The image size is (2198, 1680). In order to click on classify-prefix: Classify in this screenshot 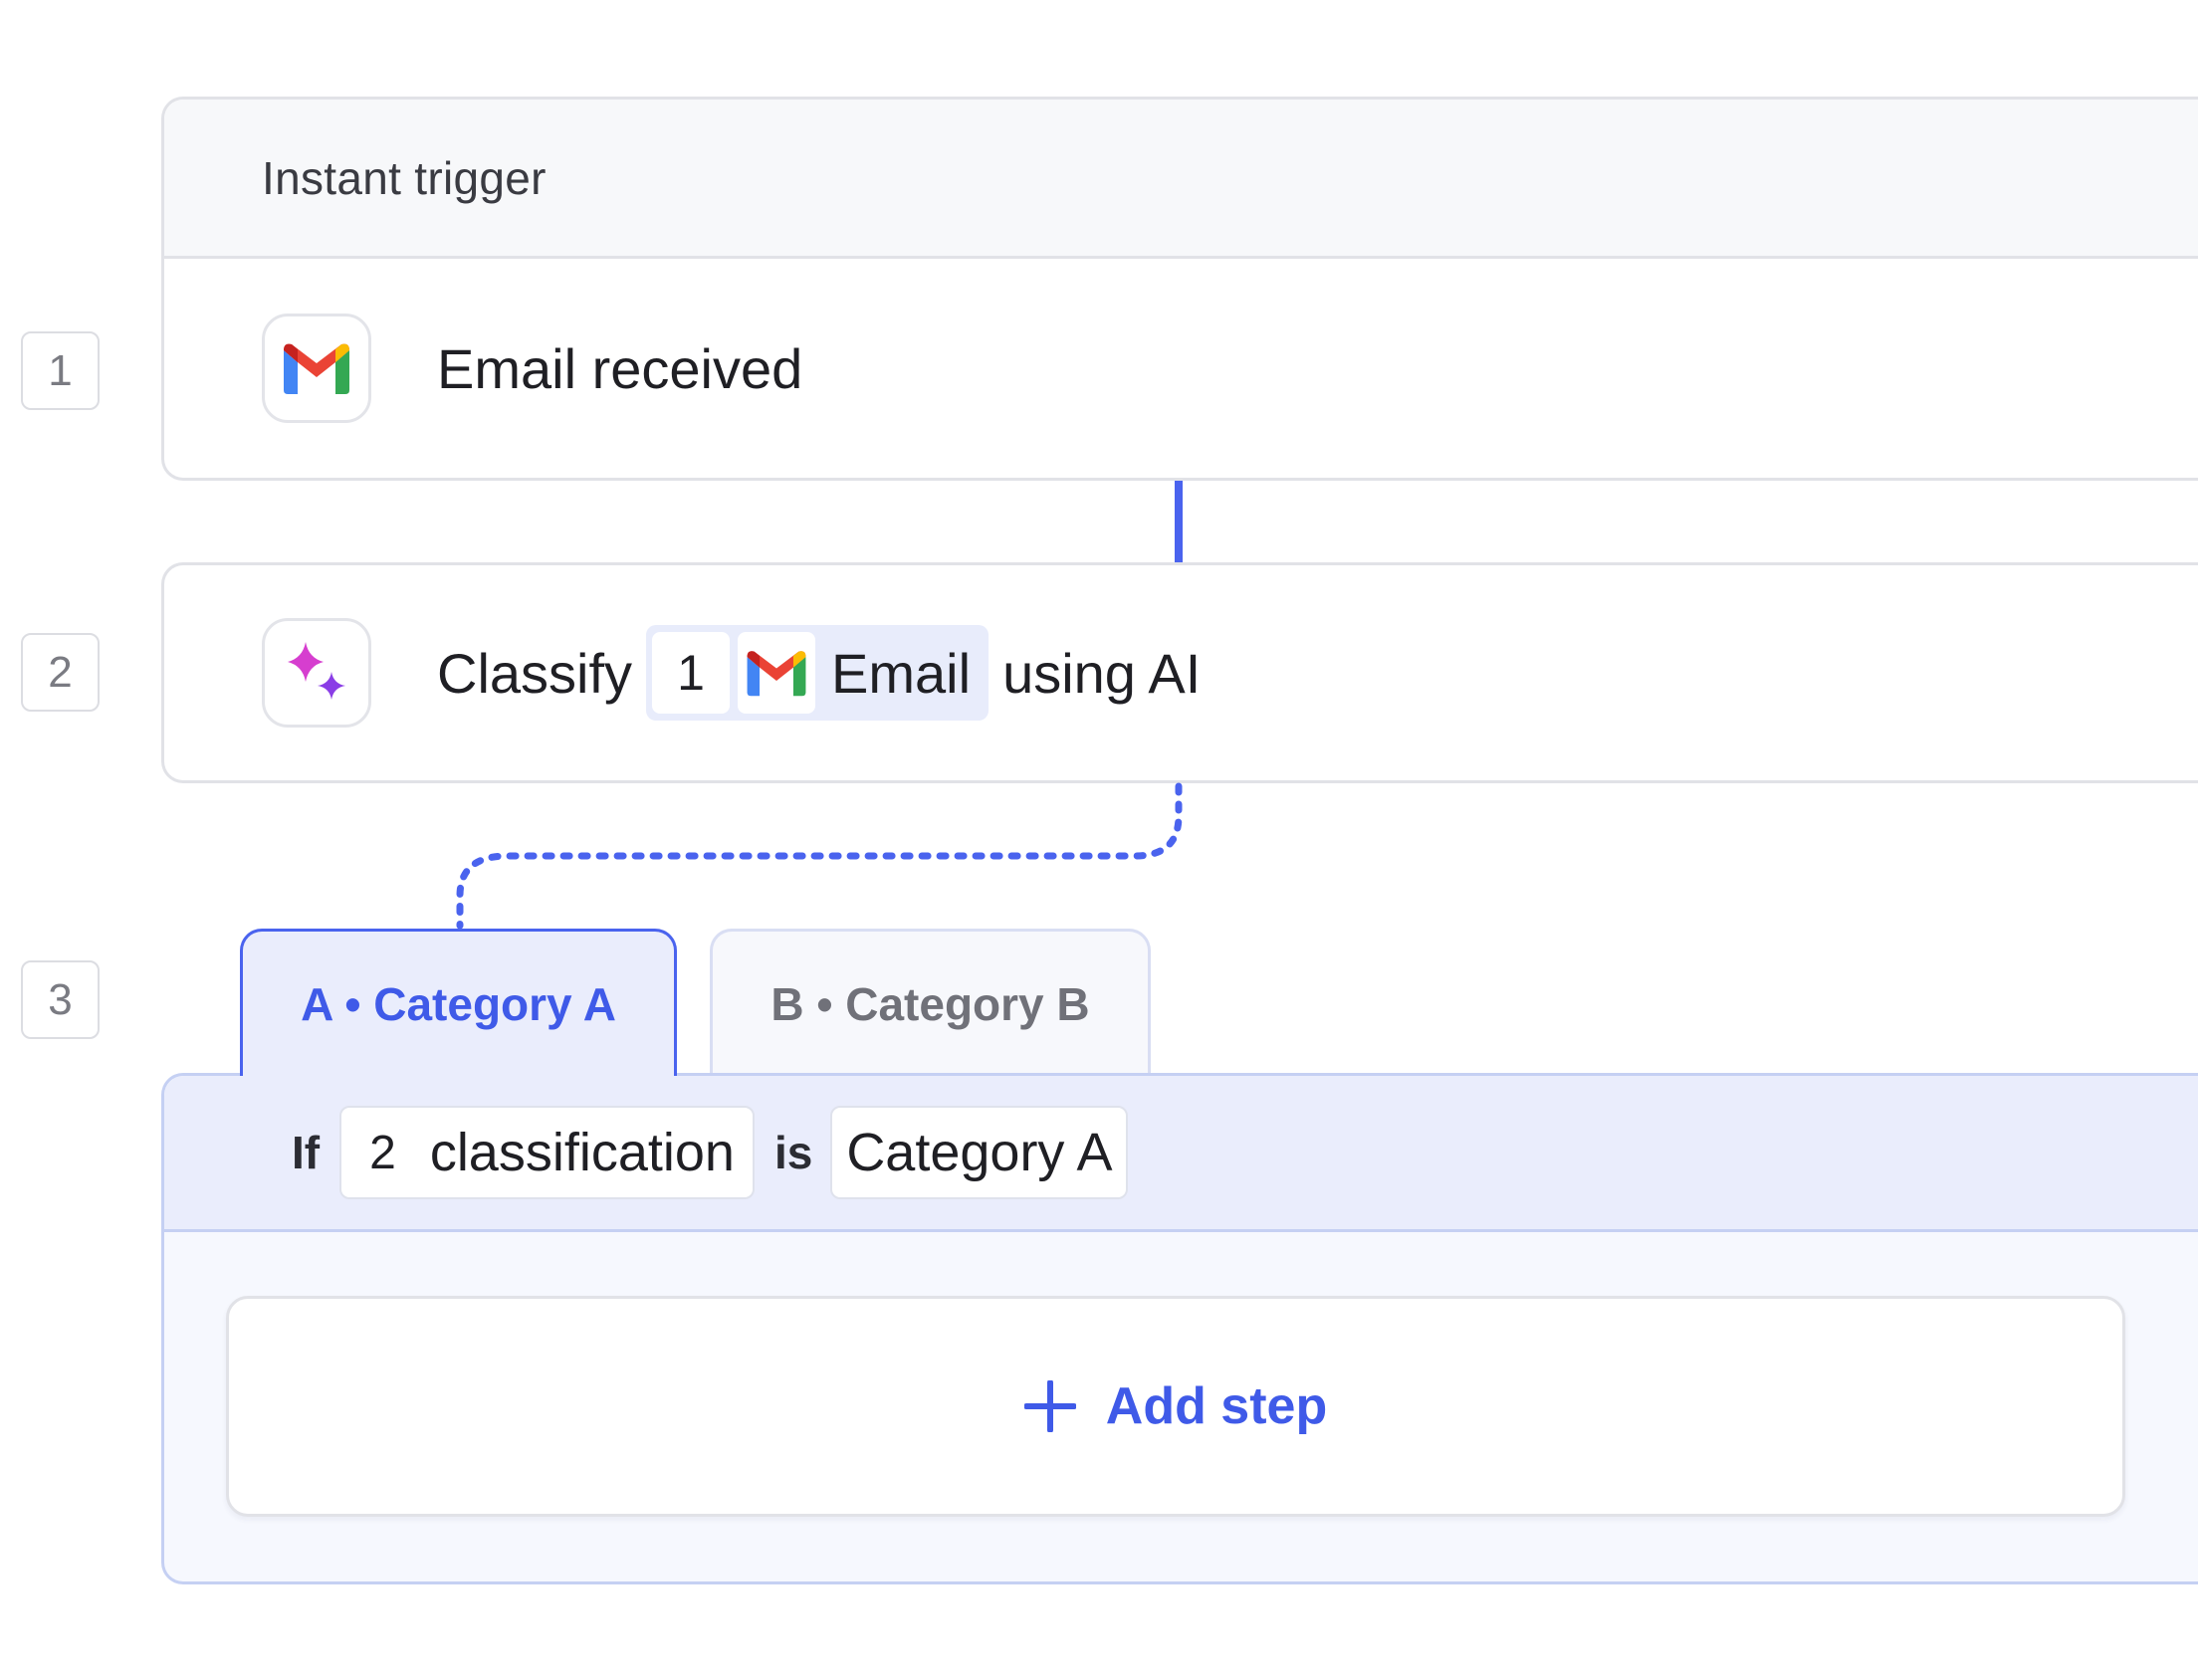, I will do `click(535, 673)`.